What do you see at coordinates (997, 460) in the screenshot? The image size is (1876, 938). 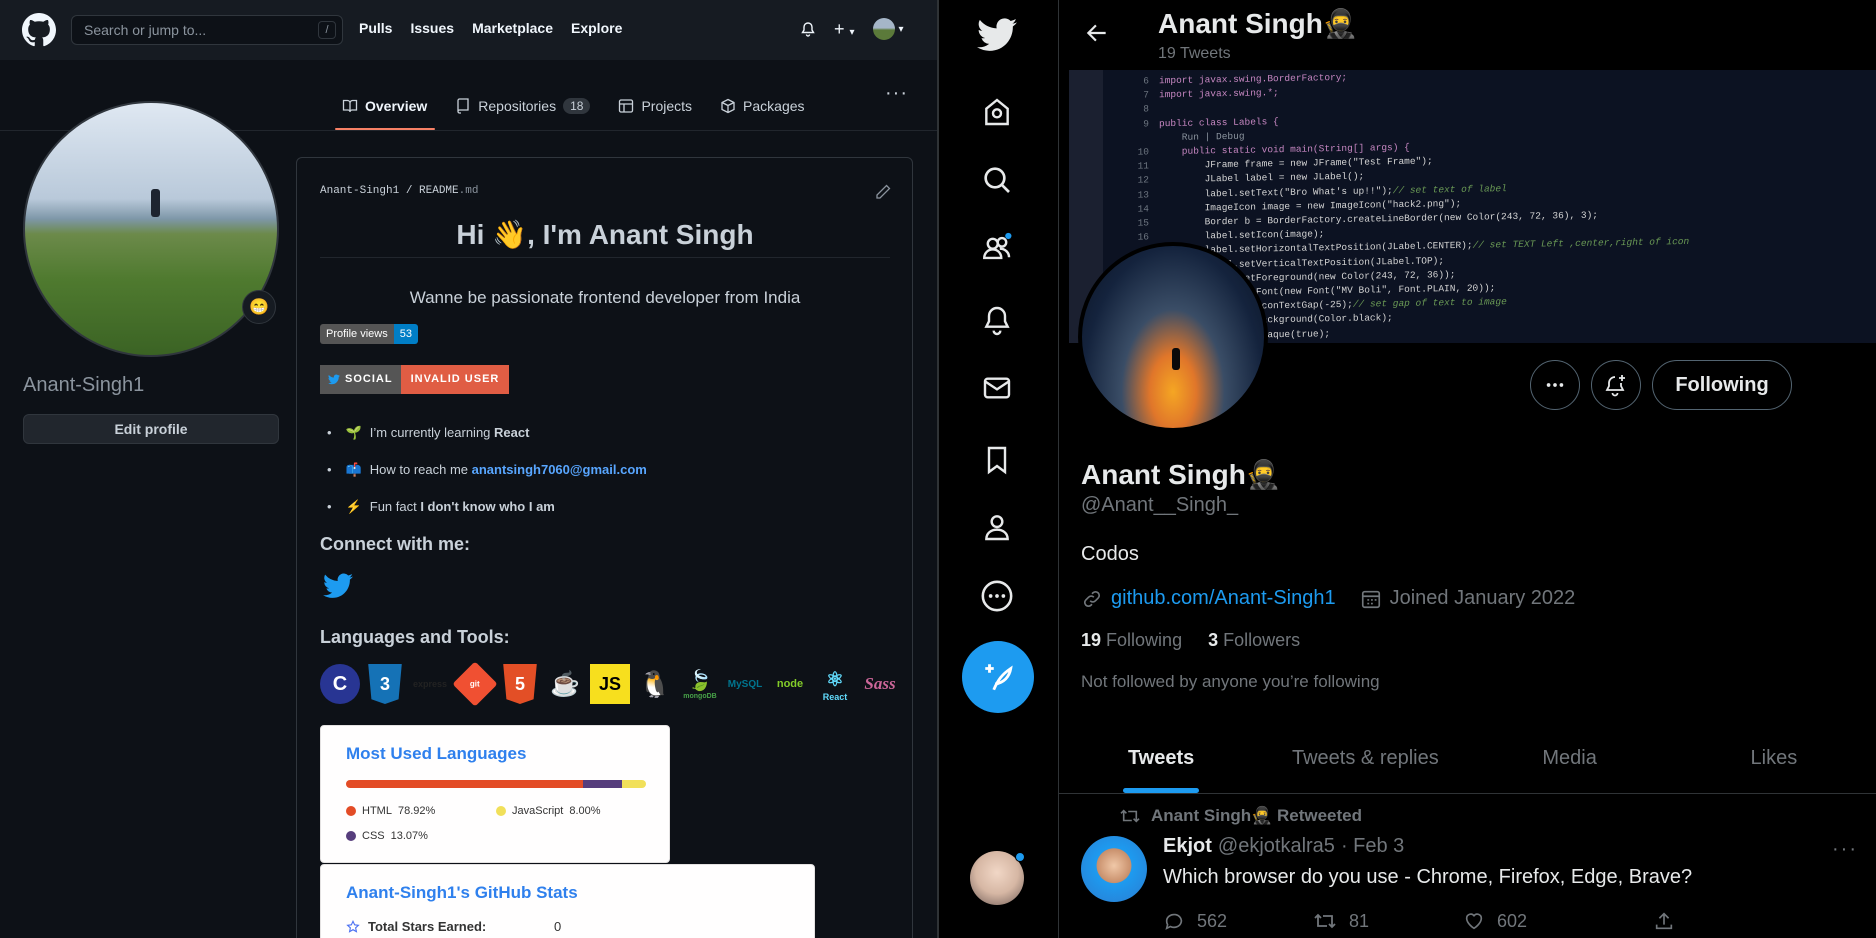 I see `bookmark-icon` at bounding box center [997, 460].